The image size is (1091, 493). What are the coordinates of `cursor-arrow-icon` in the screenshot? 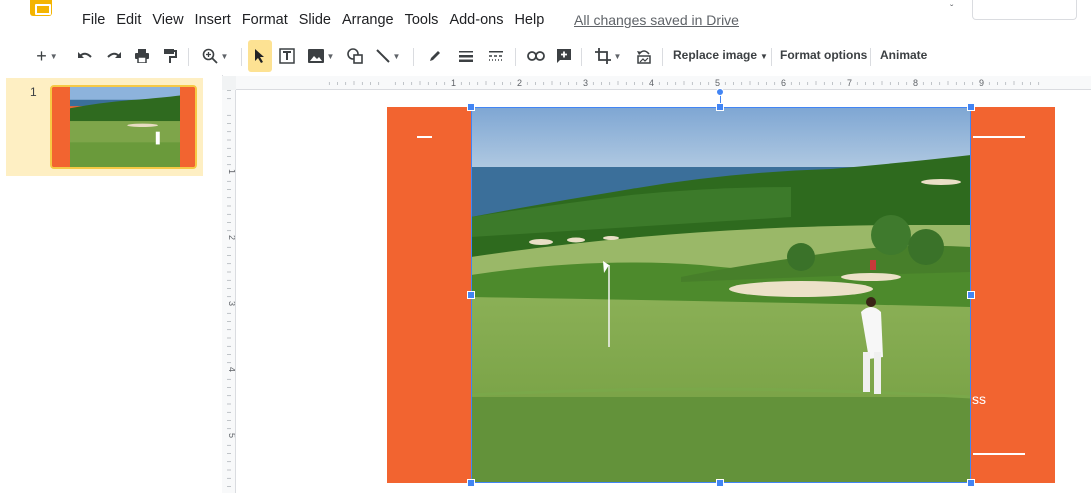 It's located at (259, 56).